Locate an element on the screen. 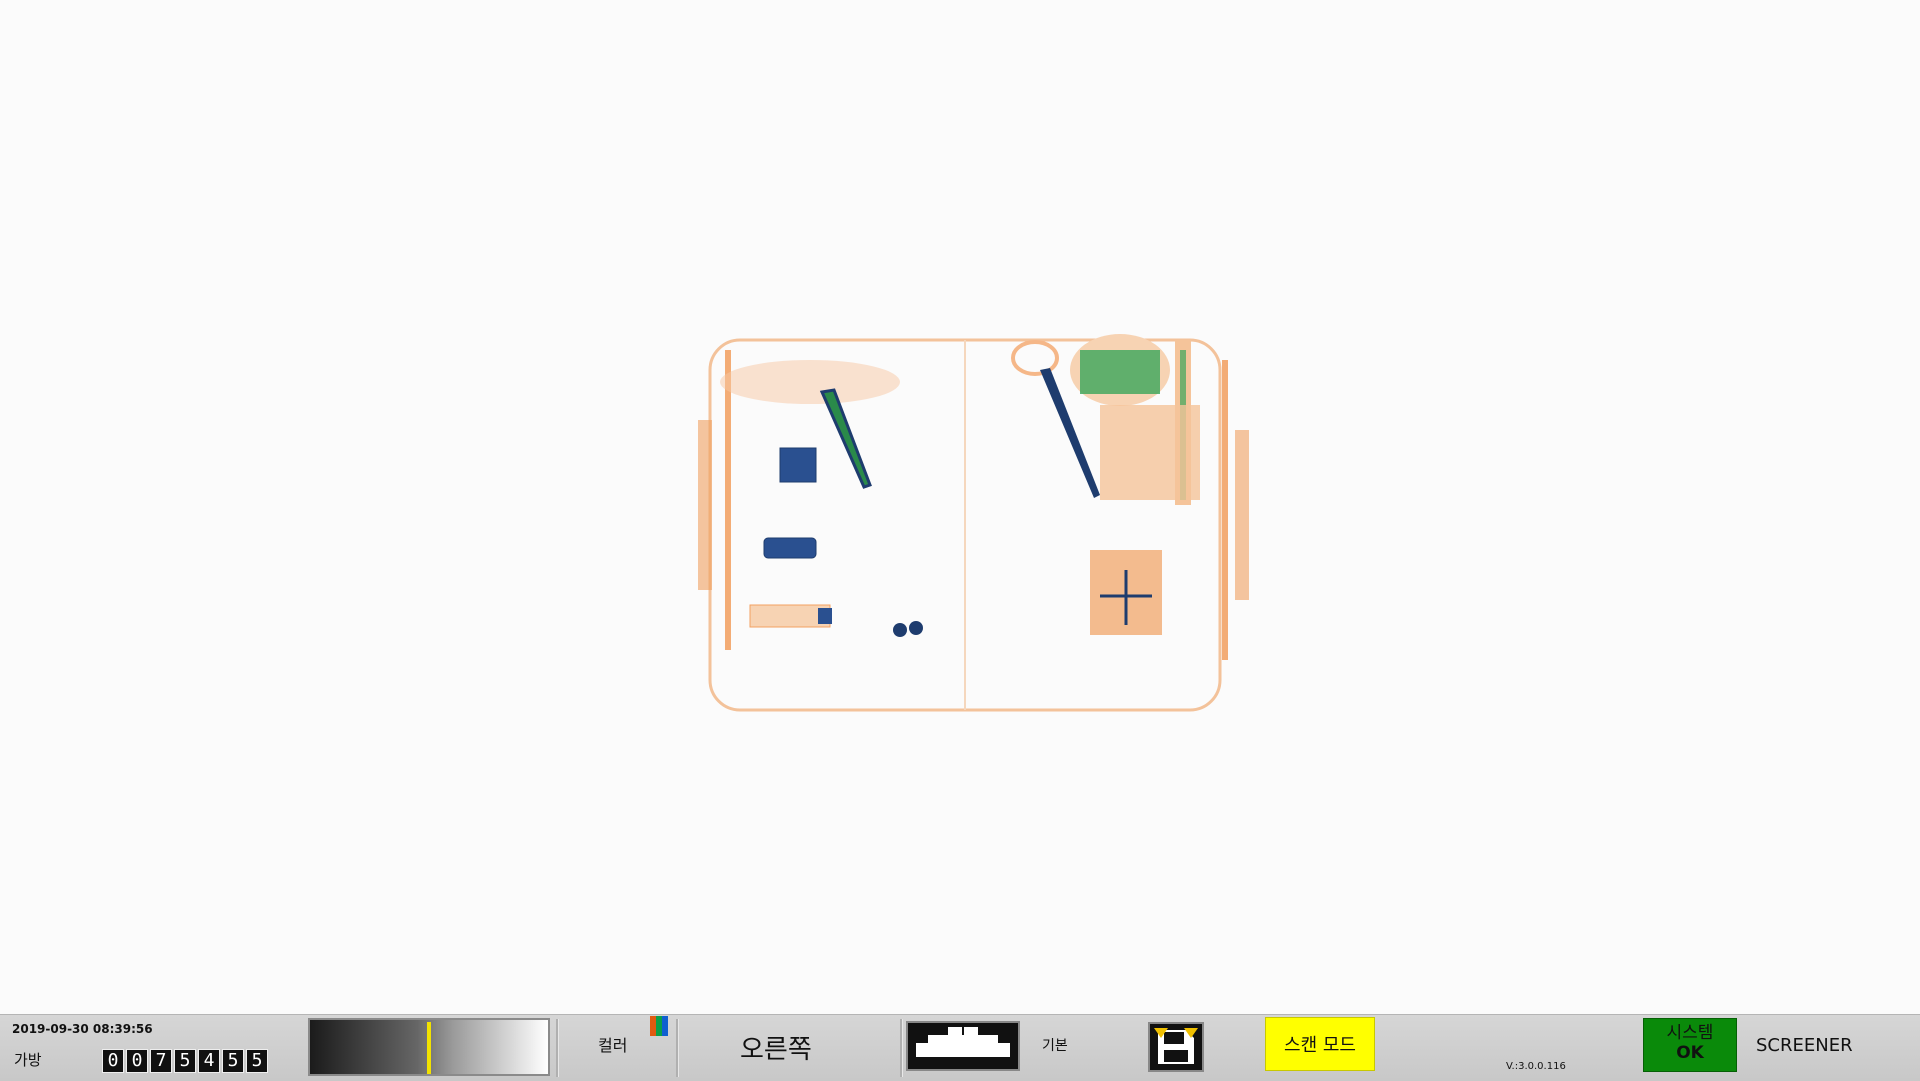 The image size is (1920, 1081). color-palette-icon is located at coordinates (659, 1026).